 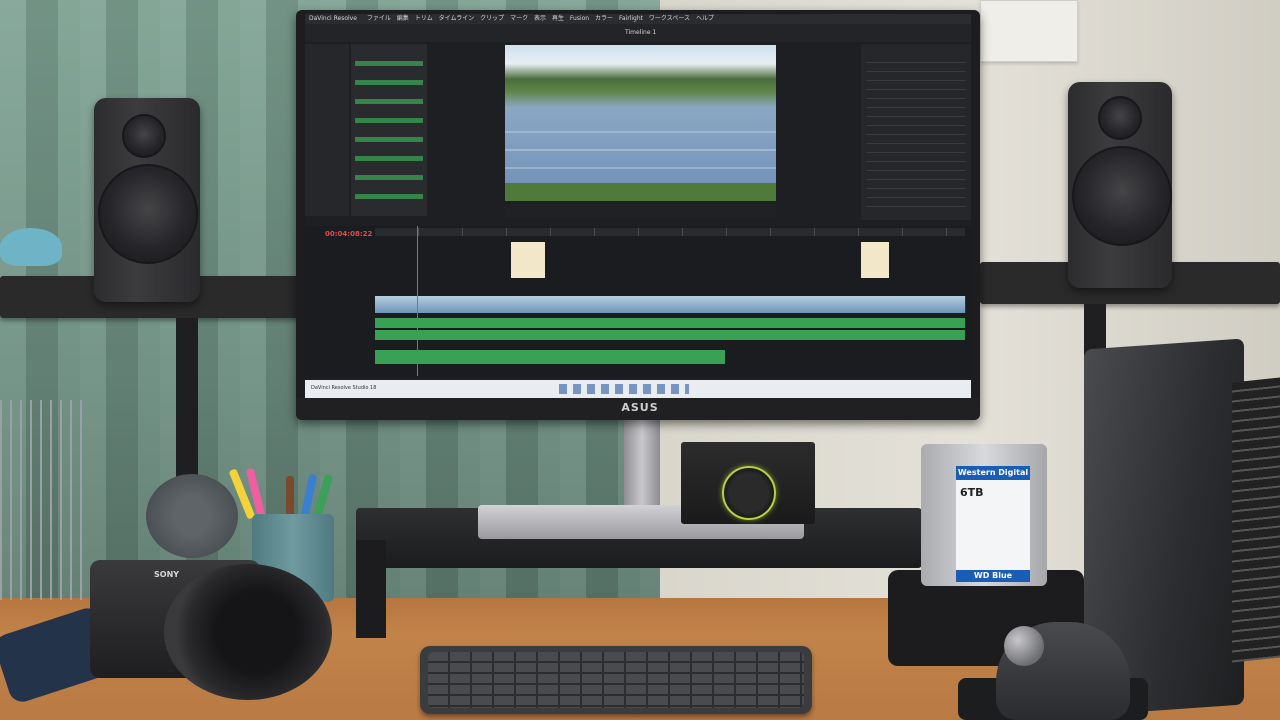 I want to click on app-title: DaVinci Resolve, so click(x=333, y=18).